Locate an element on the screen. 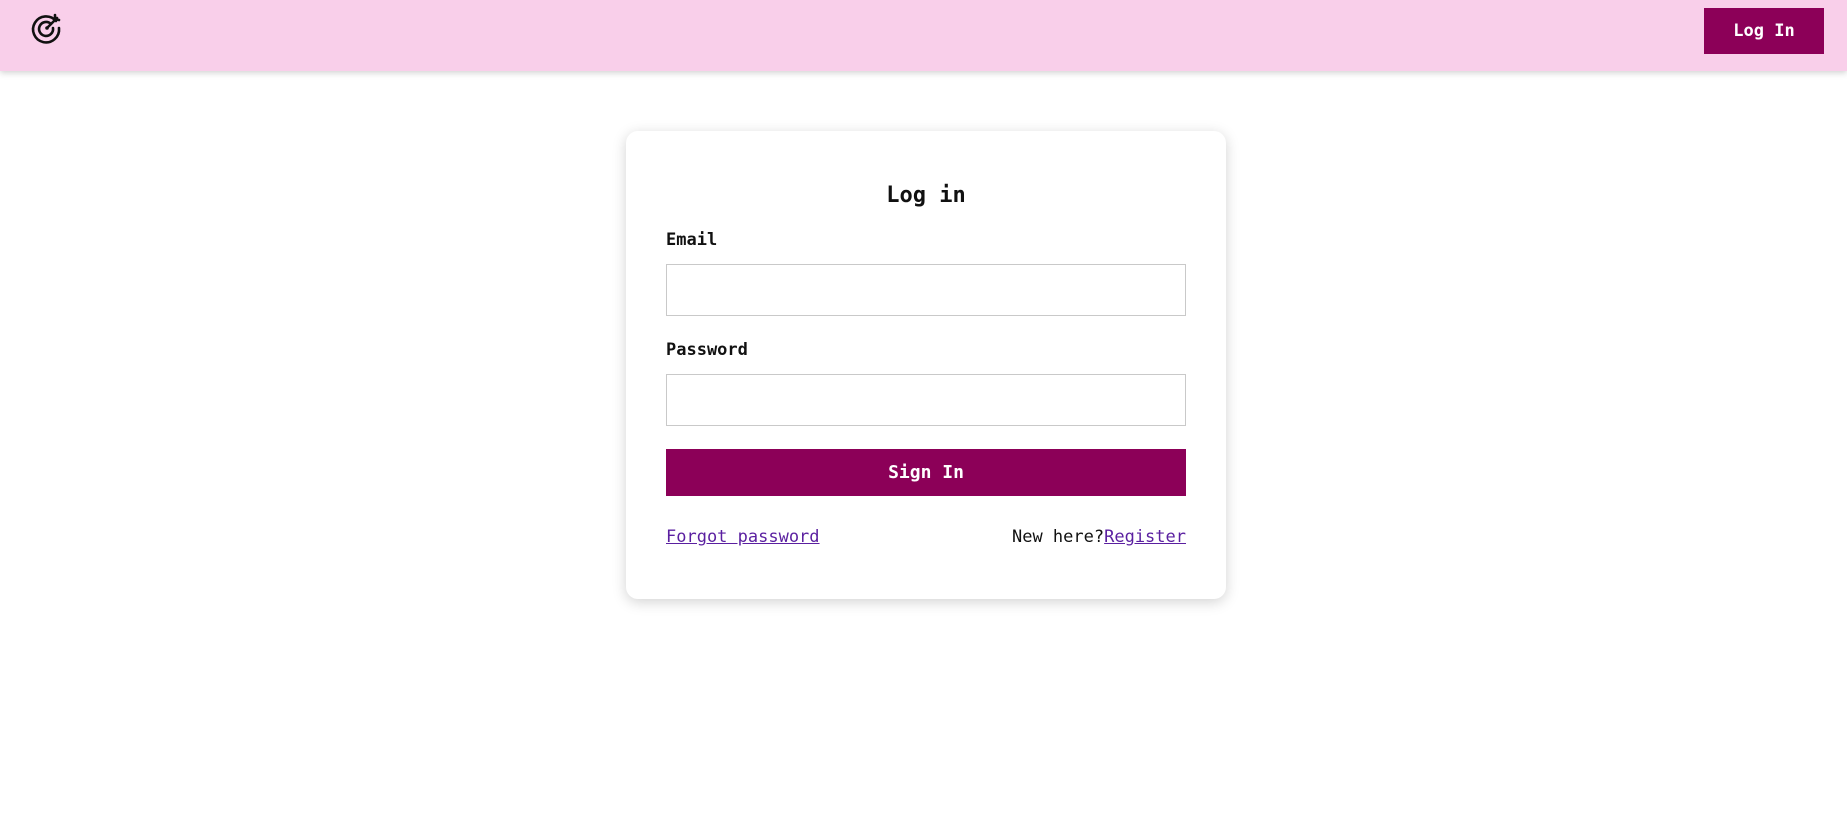 The width and height of the screenshot is (1847, 818). sign-in-button: Sign In is located at coordinates (926, 472).